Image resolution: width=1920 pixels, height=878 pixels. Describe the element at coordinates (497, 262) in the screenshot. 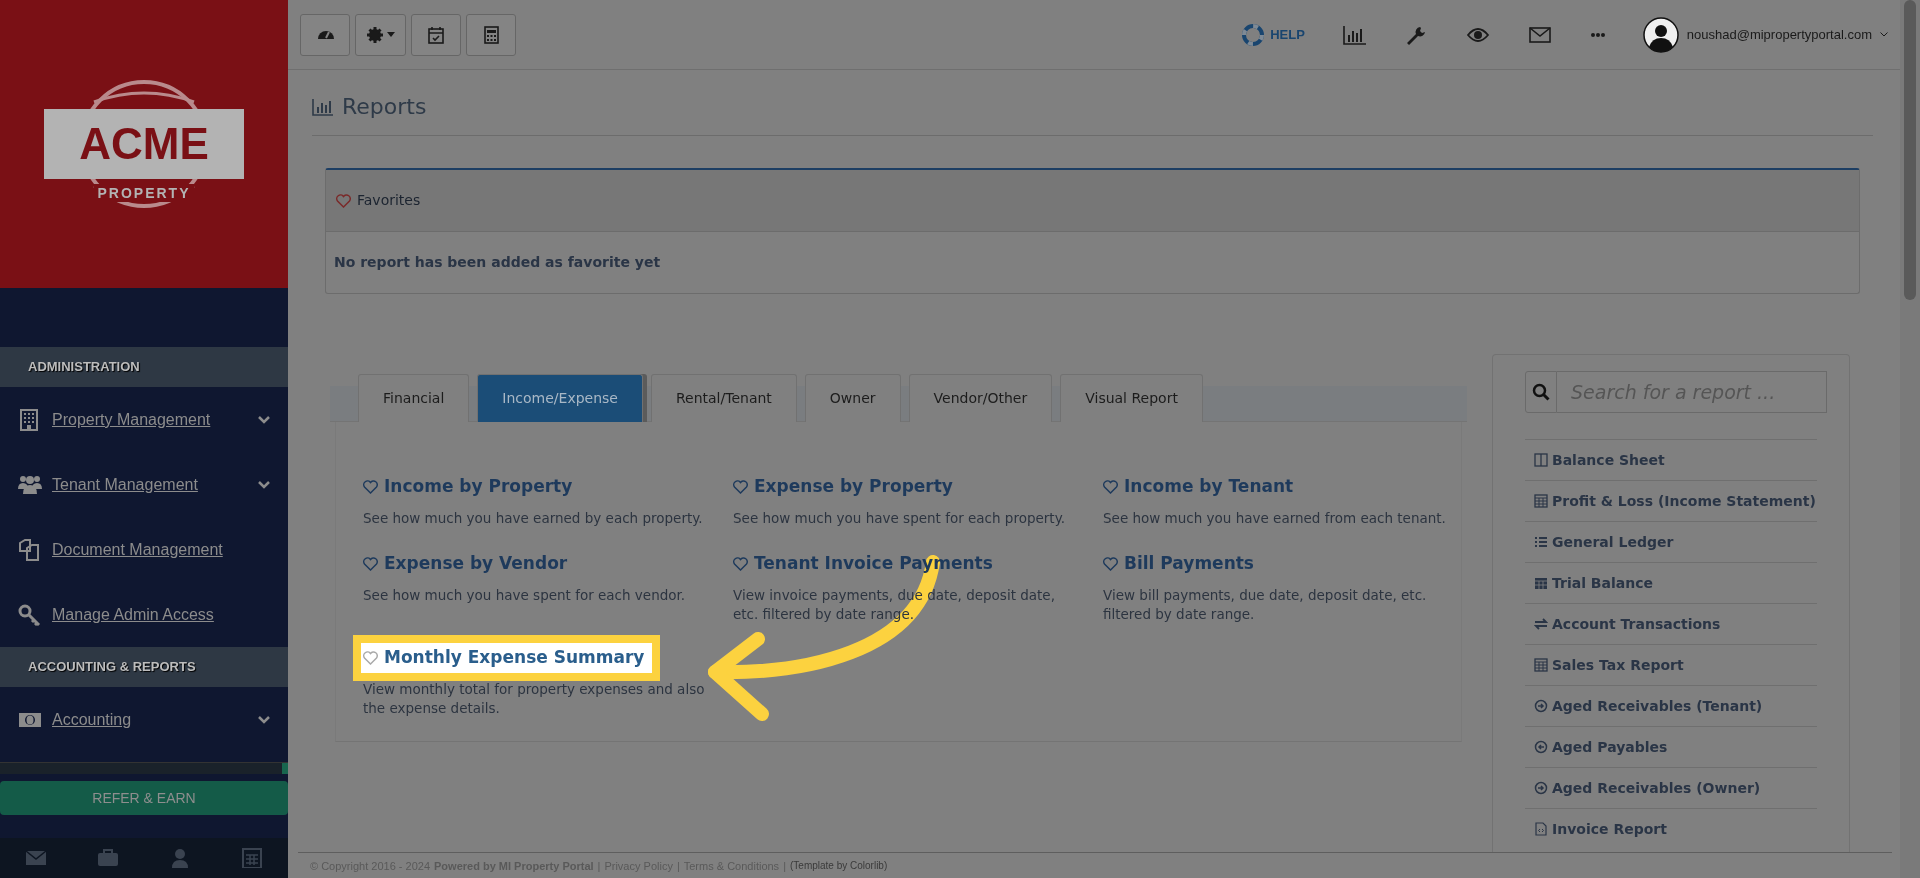

I see `empty-message: No report has been added as favorite yet` at that location.